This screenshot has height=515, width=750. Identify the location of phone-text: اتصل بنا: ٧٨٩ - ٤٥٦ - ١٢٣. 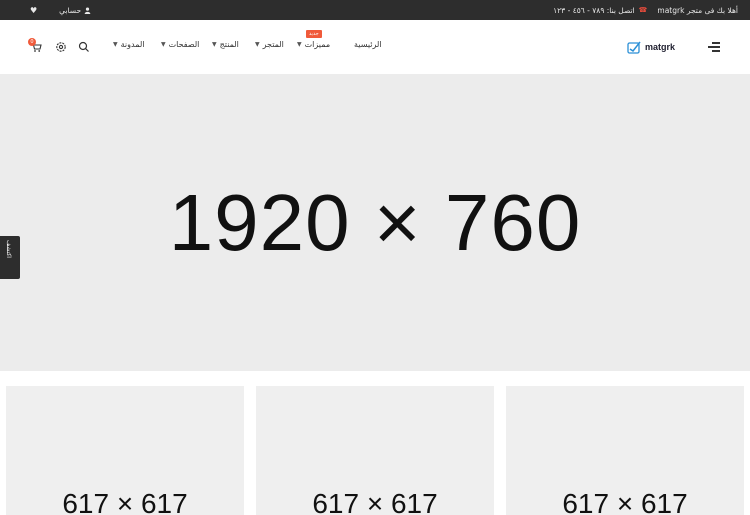
(594, 10).